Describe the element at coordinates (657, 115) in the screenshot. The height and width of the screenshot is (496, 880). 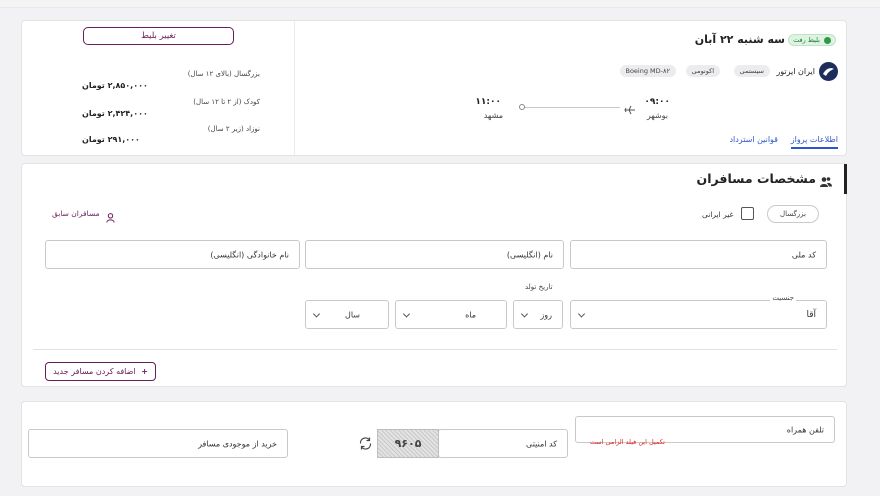
I see `depart-city: بوشهر` at that location.